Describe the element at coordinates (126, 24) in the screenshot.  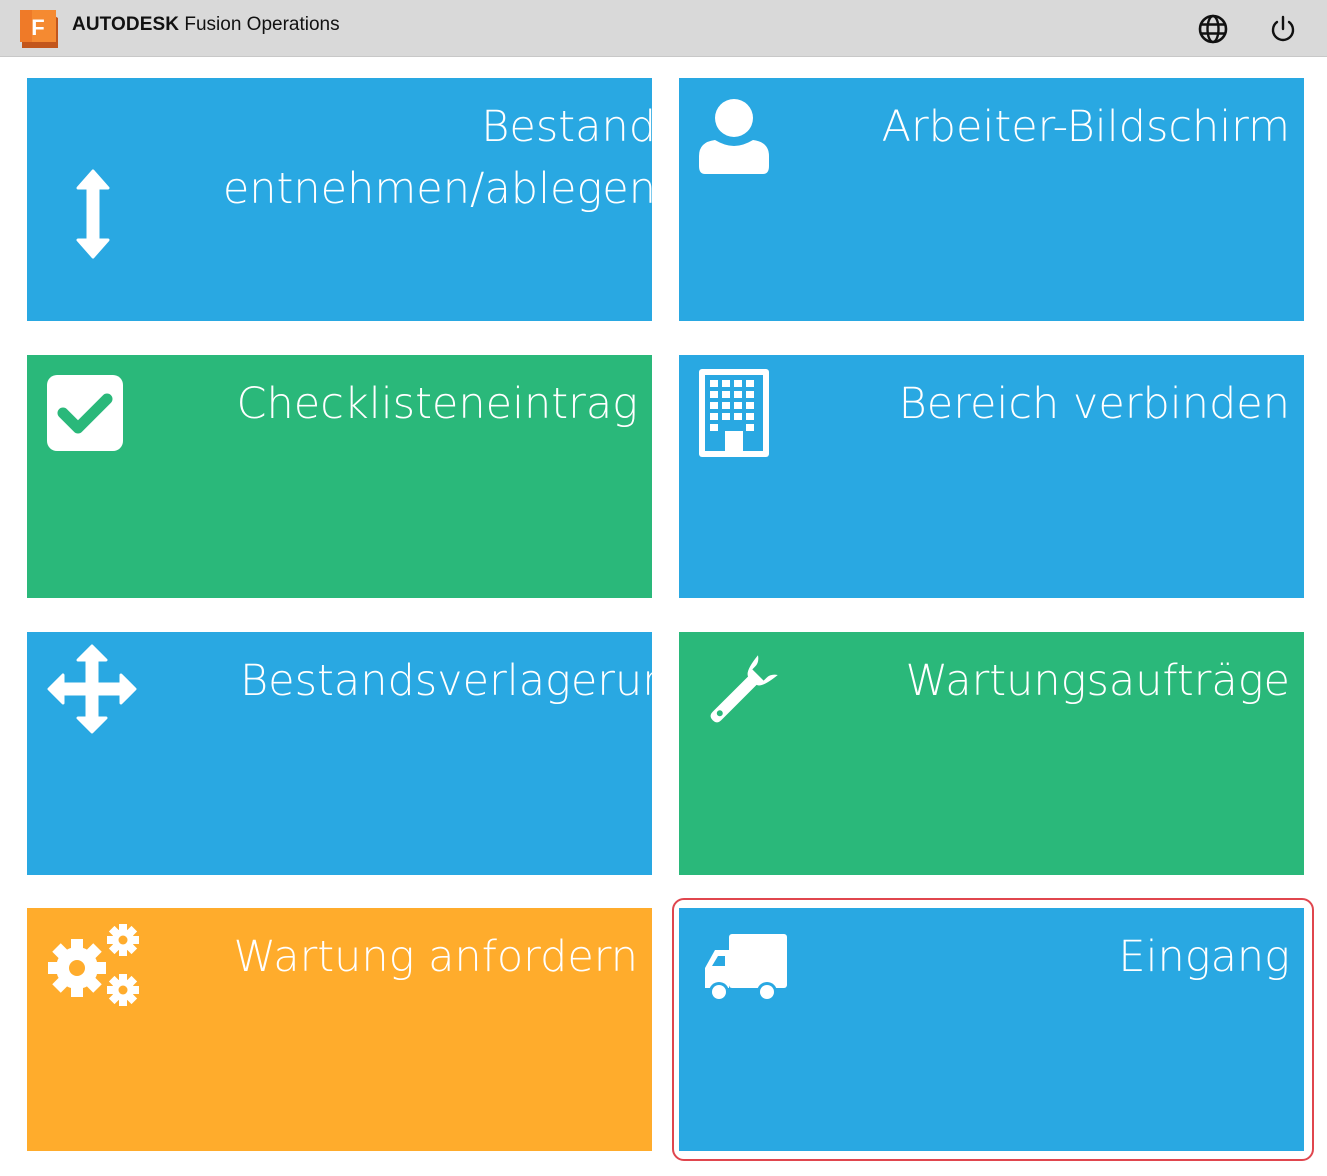
I see `brand-name: AUTODESK` at that location.